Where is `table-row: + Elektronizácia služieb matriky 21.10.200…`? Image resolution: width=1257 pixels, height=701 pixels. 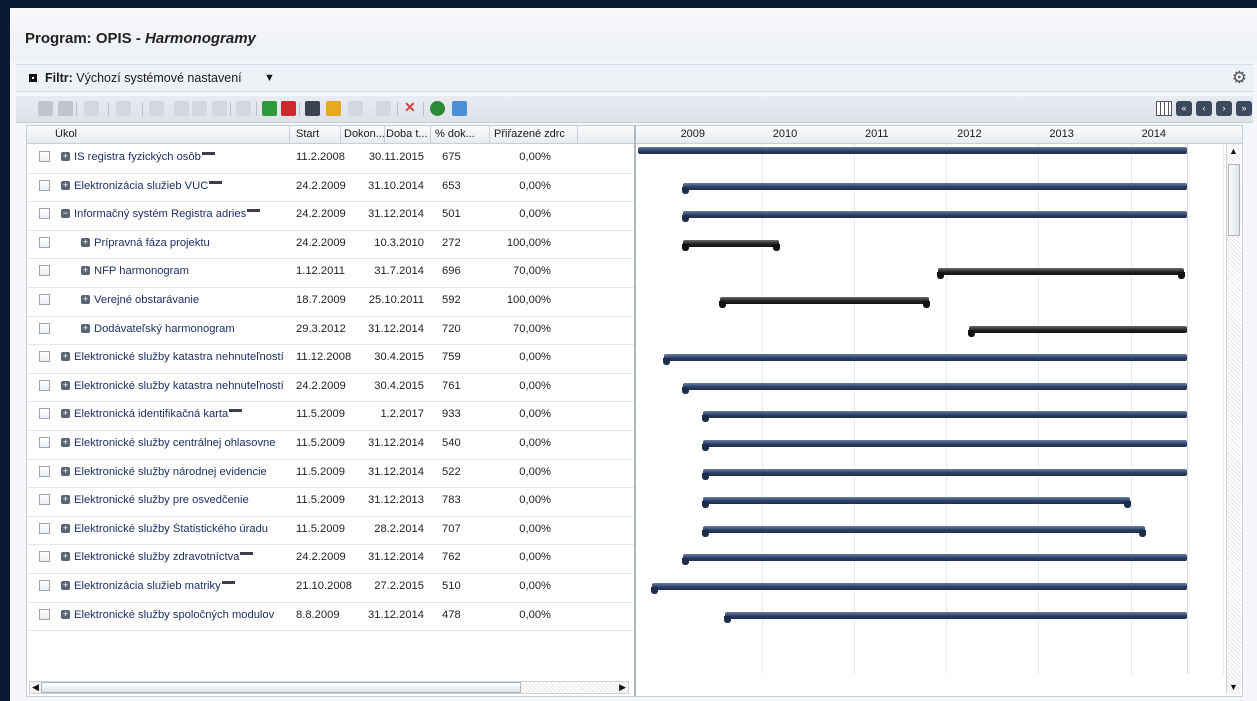 table-row: + Elektronizácia služieb matriky 21.10.200… is located at coordinates (331, 588).